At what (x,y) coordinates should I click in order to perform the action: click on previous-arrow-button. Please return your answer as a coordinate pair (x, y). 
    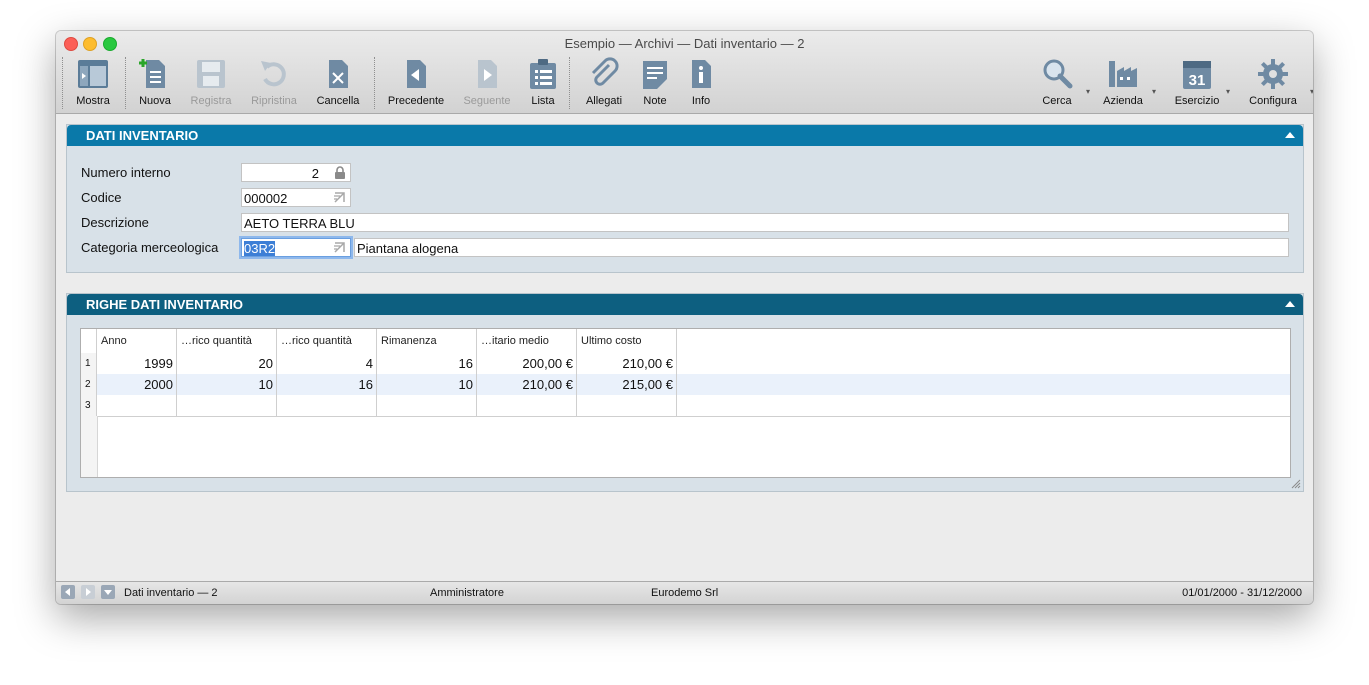
    Looking at the image, I should click on (68, 592).